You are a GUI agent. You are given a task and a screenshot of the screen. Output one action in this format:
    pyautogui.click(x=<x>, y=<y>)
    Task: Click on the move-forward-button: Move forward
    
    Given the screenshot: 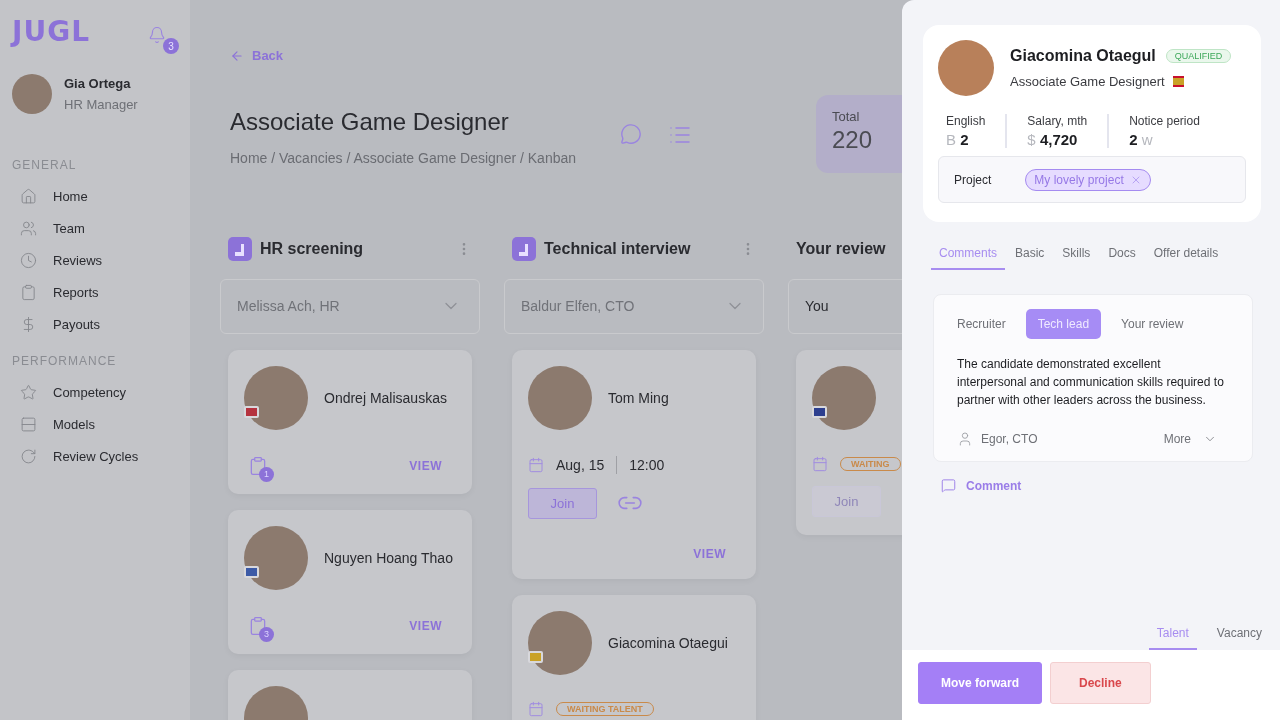 What is the action you would take?
    pyautogui.click(x=980, y=683)
    